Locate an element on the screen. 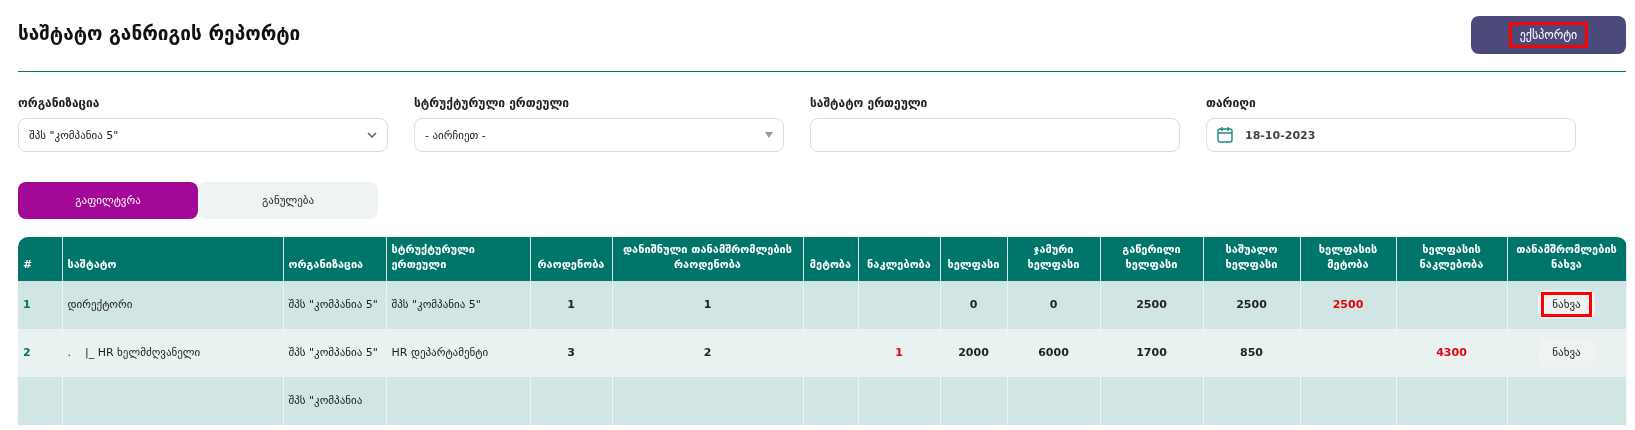 This screenshot has width=1635, height=430. column-header: დანიშნული თანამშრომლების რაოდენობა is located at coordinates (707, 257).